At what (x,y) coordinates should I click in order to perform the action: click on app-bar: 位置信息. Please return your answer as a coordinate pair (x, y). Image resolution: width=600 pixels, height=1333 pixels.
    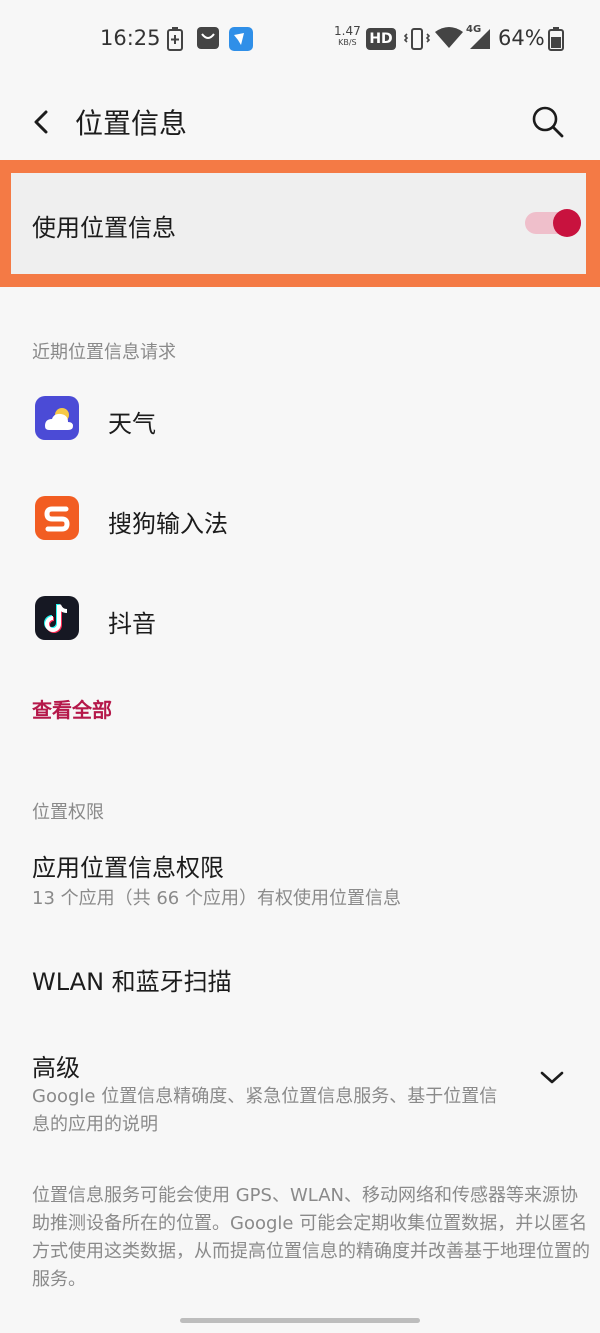
    Looking at the image, I should click on (300, 122).